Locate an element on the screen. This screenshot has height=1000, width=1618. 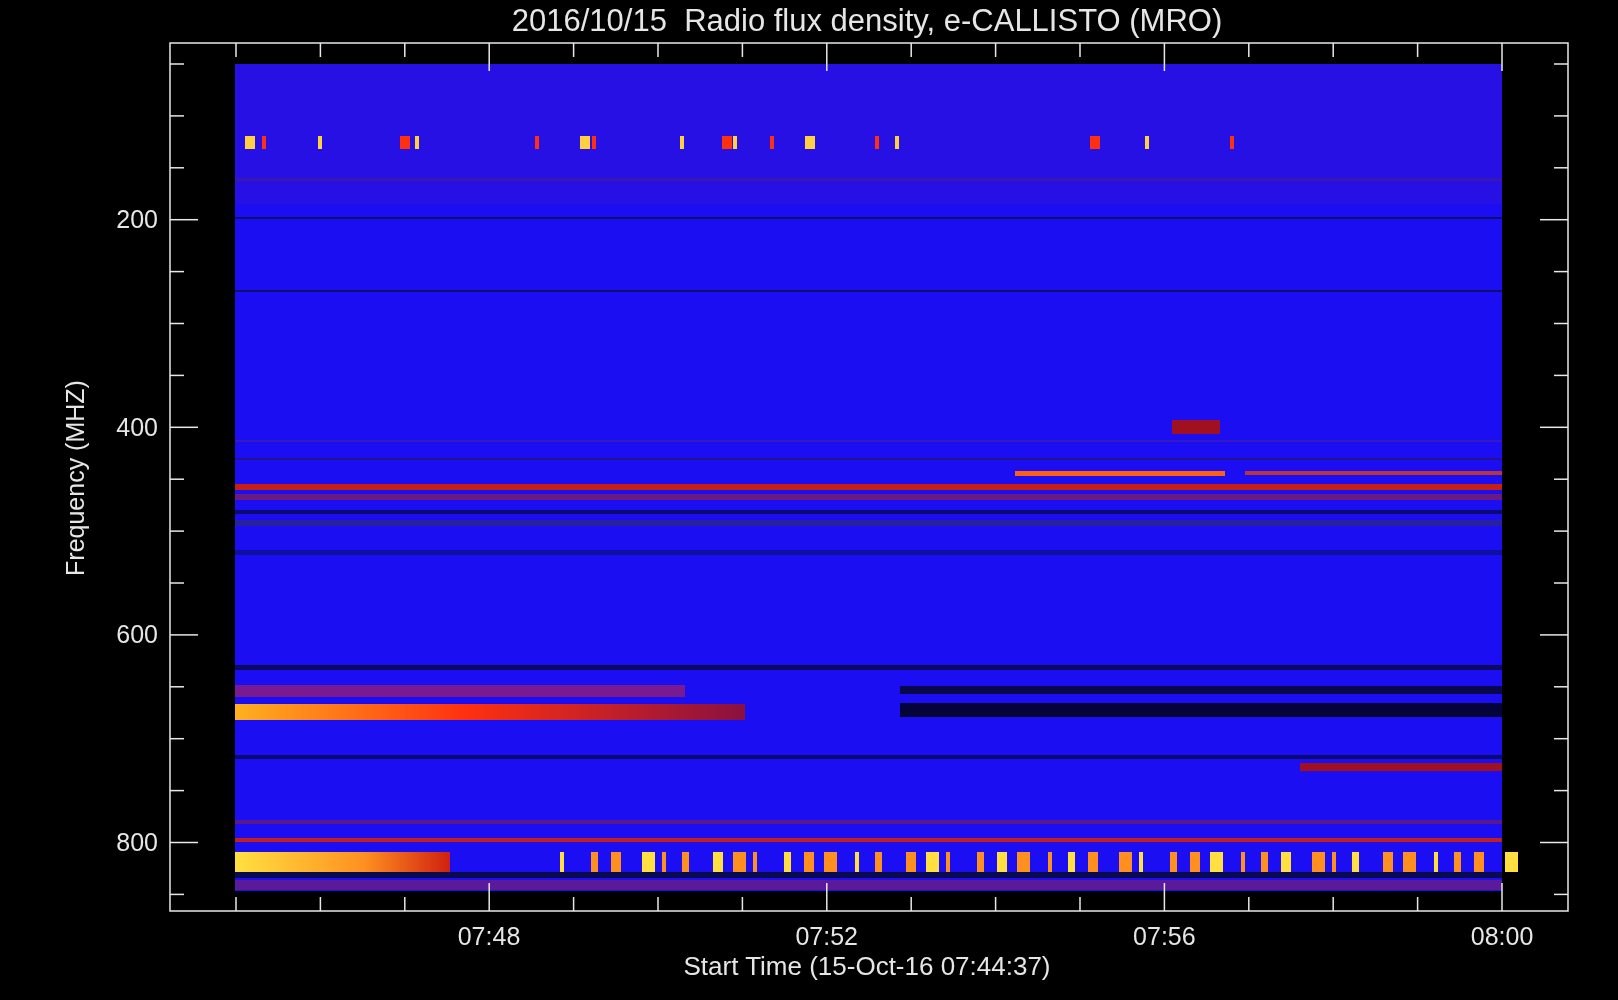
x-tick-label: 07:48 is located at coordinates (489, 936).